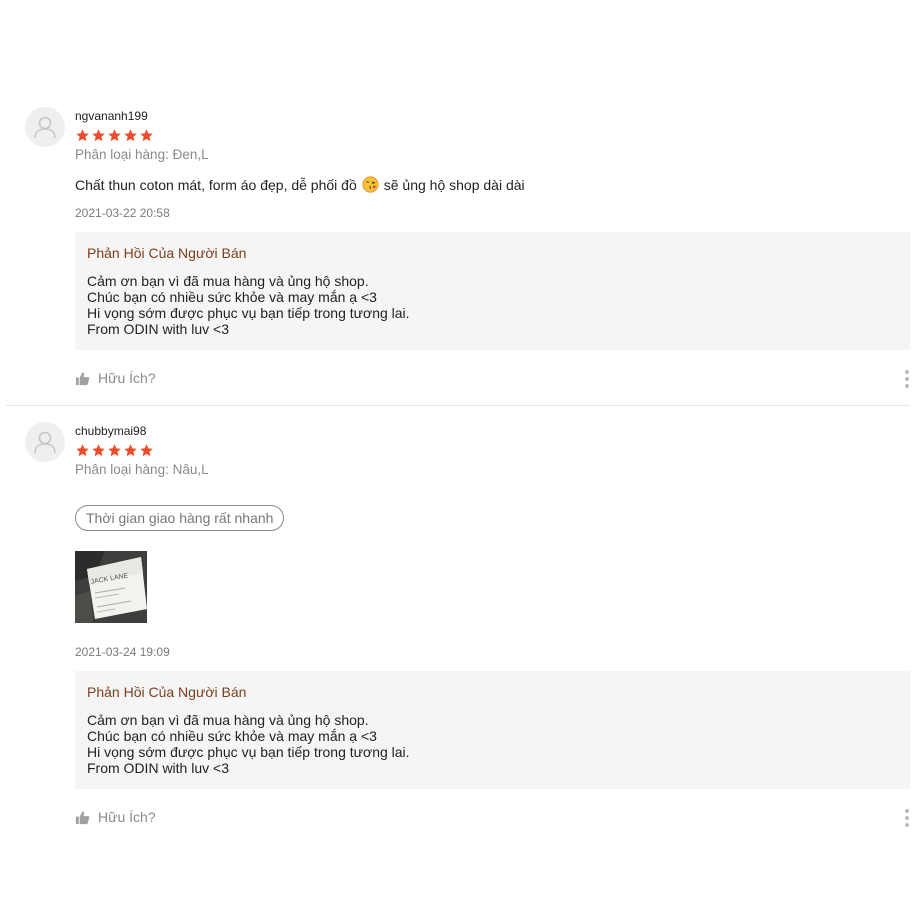 The image size is (922, 922). What do you see at coordinates (370, 184) in the screenshot?
I see `face-blowing-kiss-icon` at bounding box center [370, 184].